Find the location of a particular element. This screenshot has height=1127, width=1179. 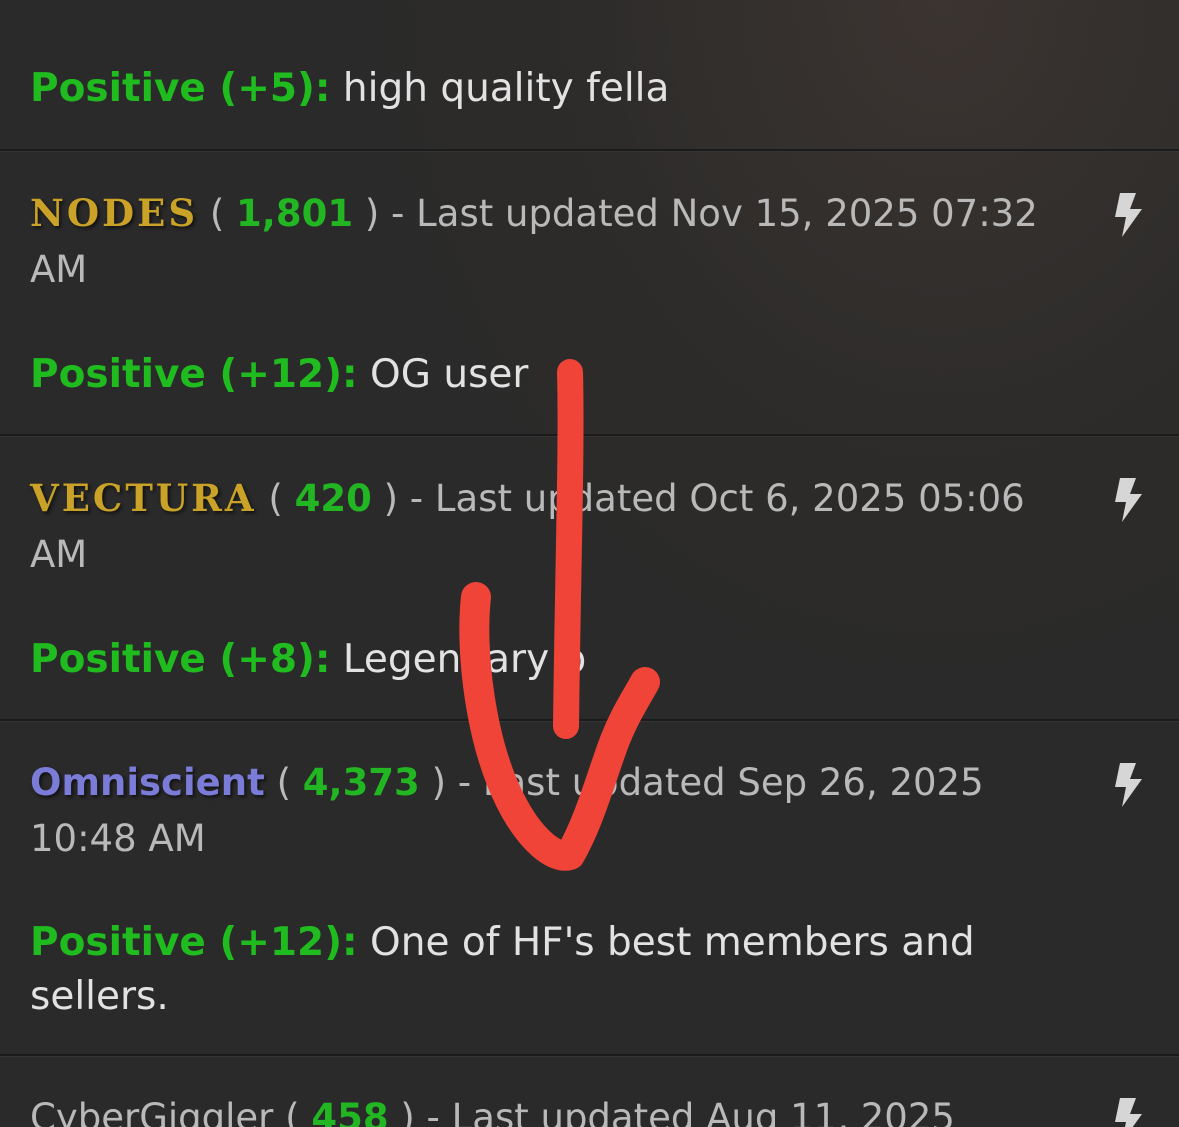

rating-label: Positive (+5): is located at coordinates (180, 88).